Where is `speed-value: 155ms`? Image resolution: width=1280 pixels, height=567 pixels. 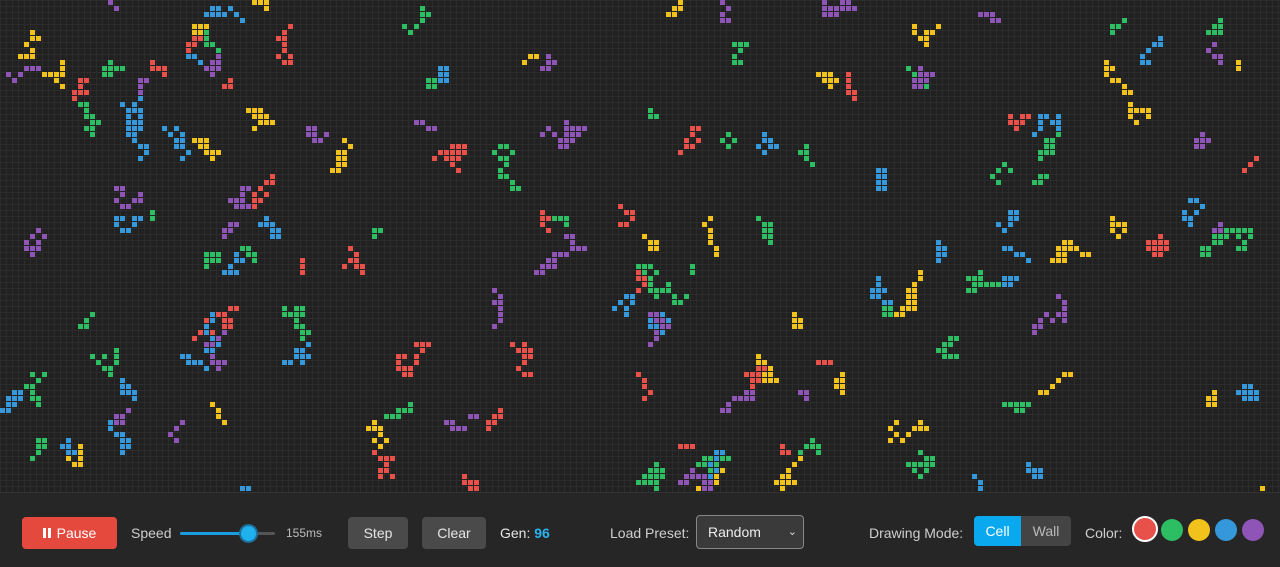
speed-value: 155ms is located at coordinates (304, 533).